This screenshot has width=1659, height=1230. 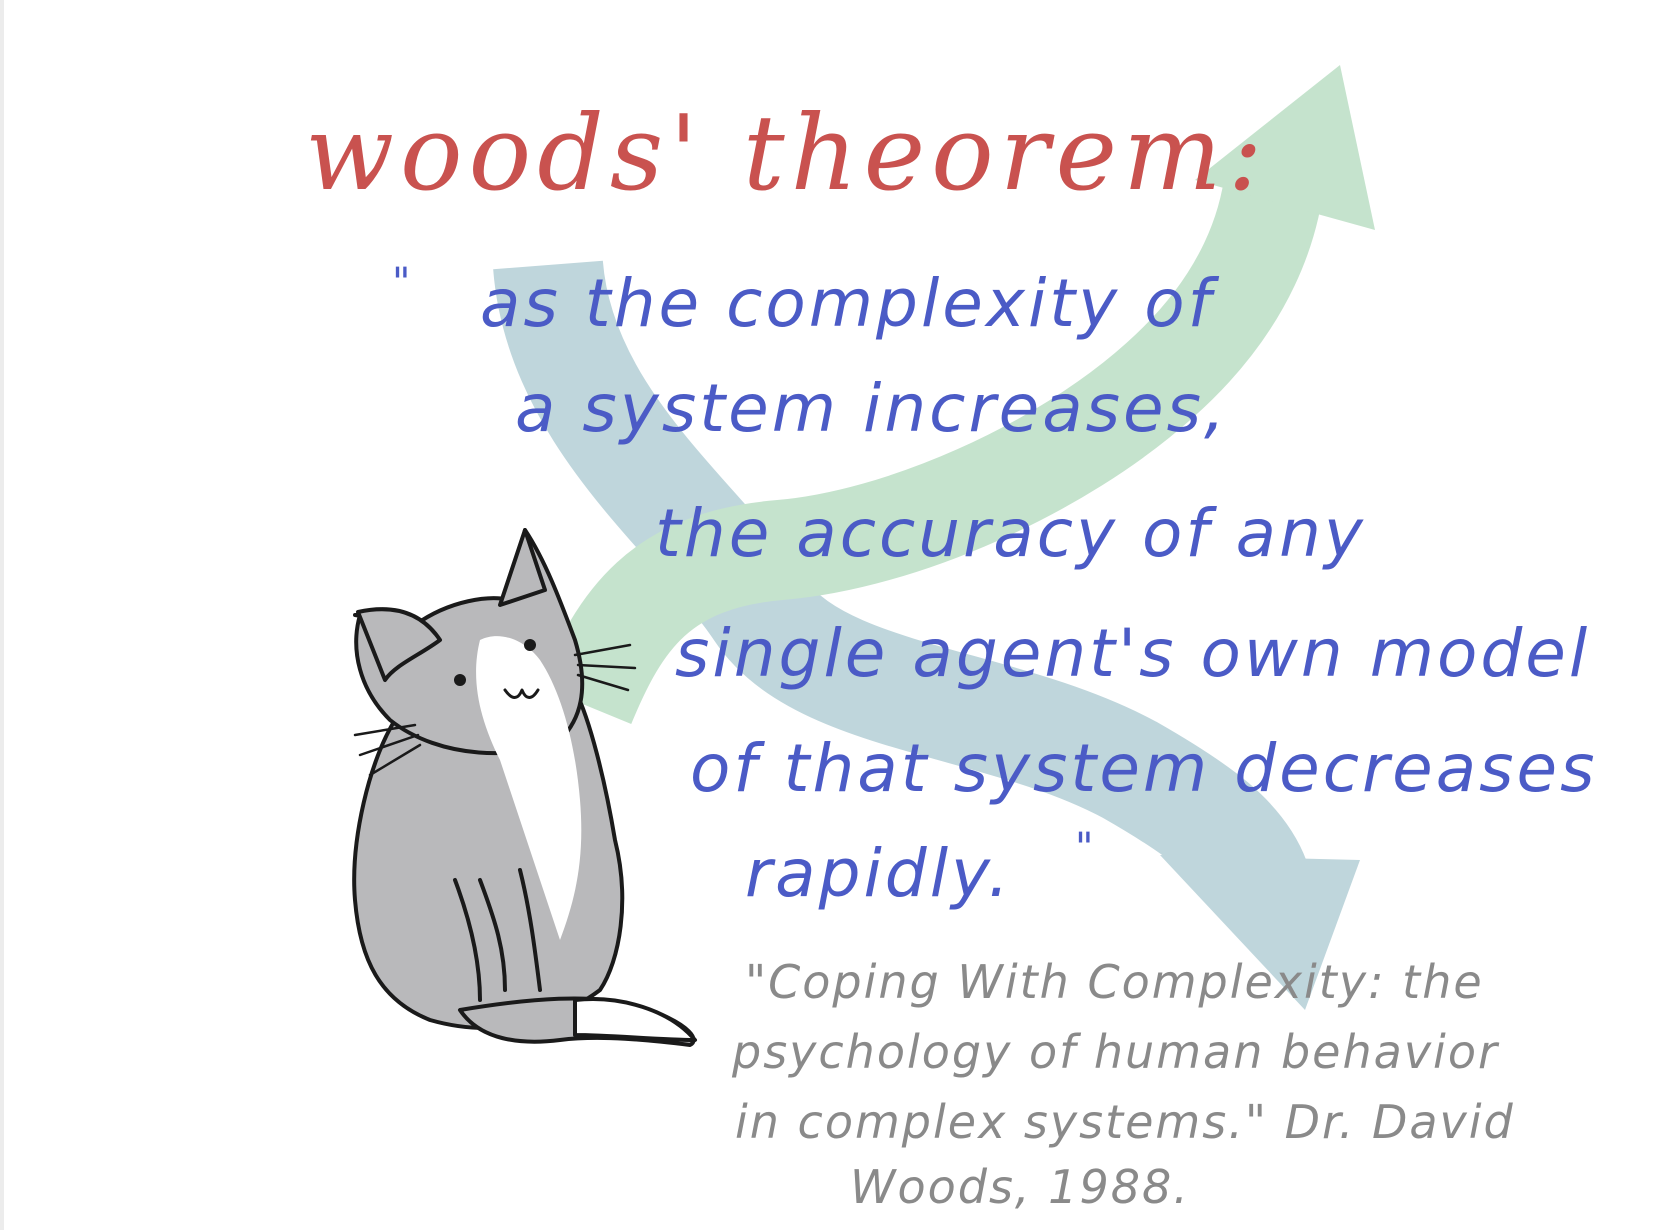 I want to click on cat-illustration, so click(x=524, y=787).